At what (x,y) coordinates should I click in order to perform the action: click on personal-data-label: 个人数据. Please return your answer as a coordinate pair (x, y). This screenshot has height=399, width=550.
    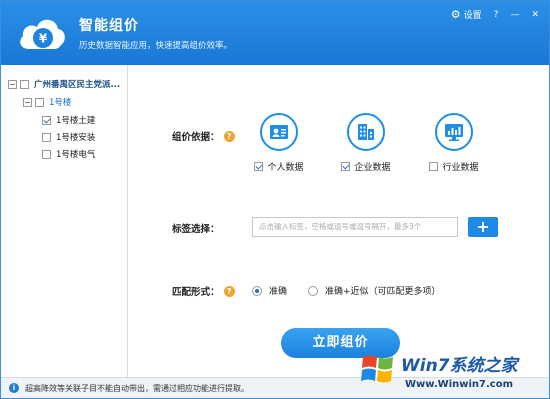
    Looking at the image, I should click on (285, 168).